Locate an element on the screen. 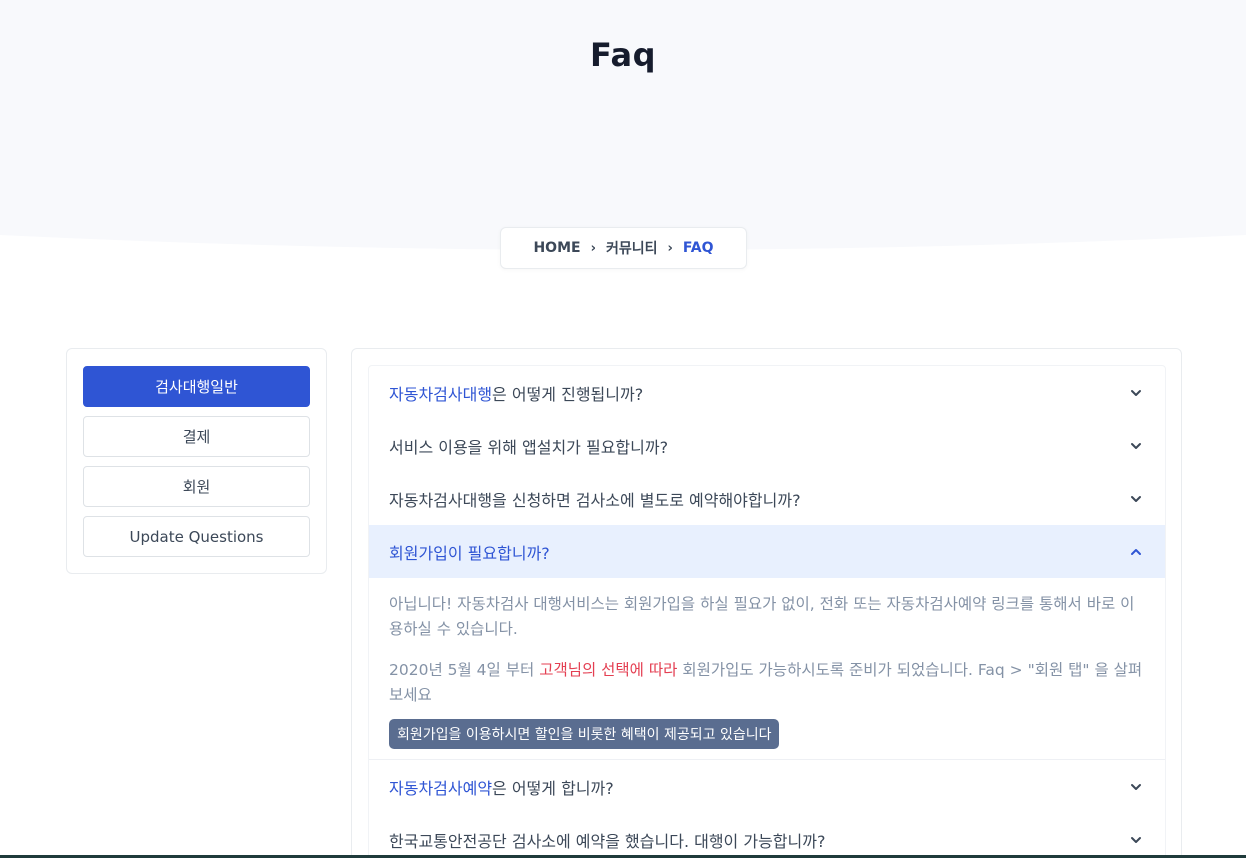 The image size is (1246, 858). breadcrumb: HOME › 커뮤니티 › FAQ is located at coordinates (623, 248).